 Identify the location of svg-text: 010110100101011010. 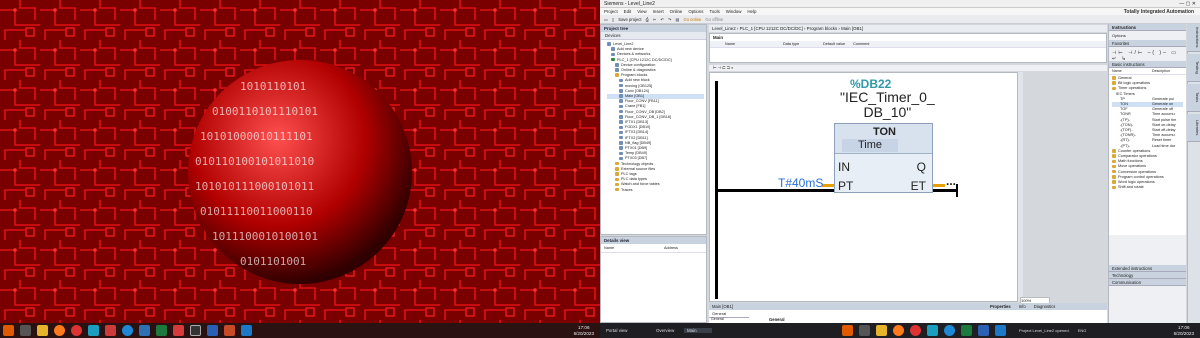
(254, 161).